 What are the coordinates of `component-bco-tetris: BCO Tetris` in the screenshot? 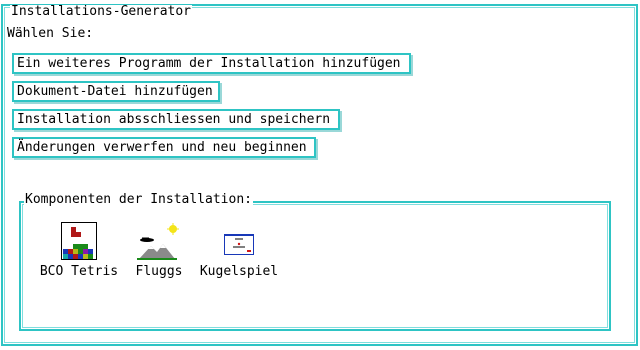 It's located at (79, 250).